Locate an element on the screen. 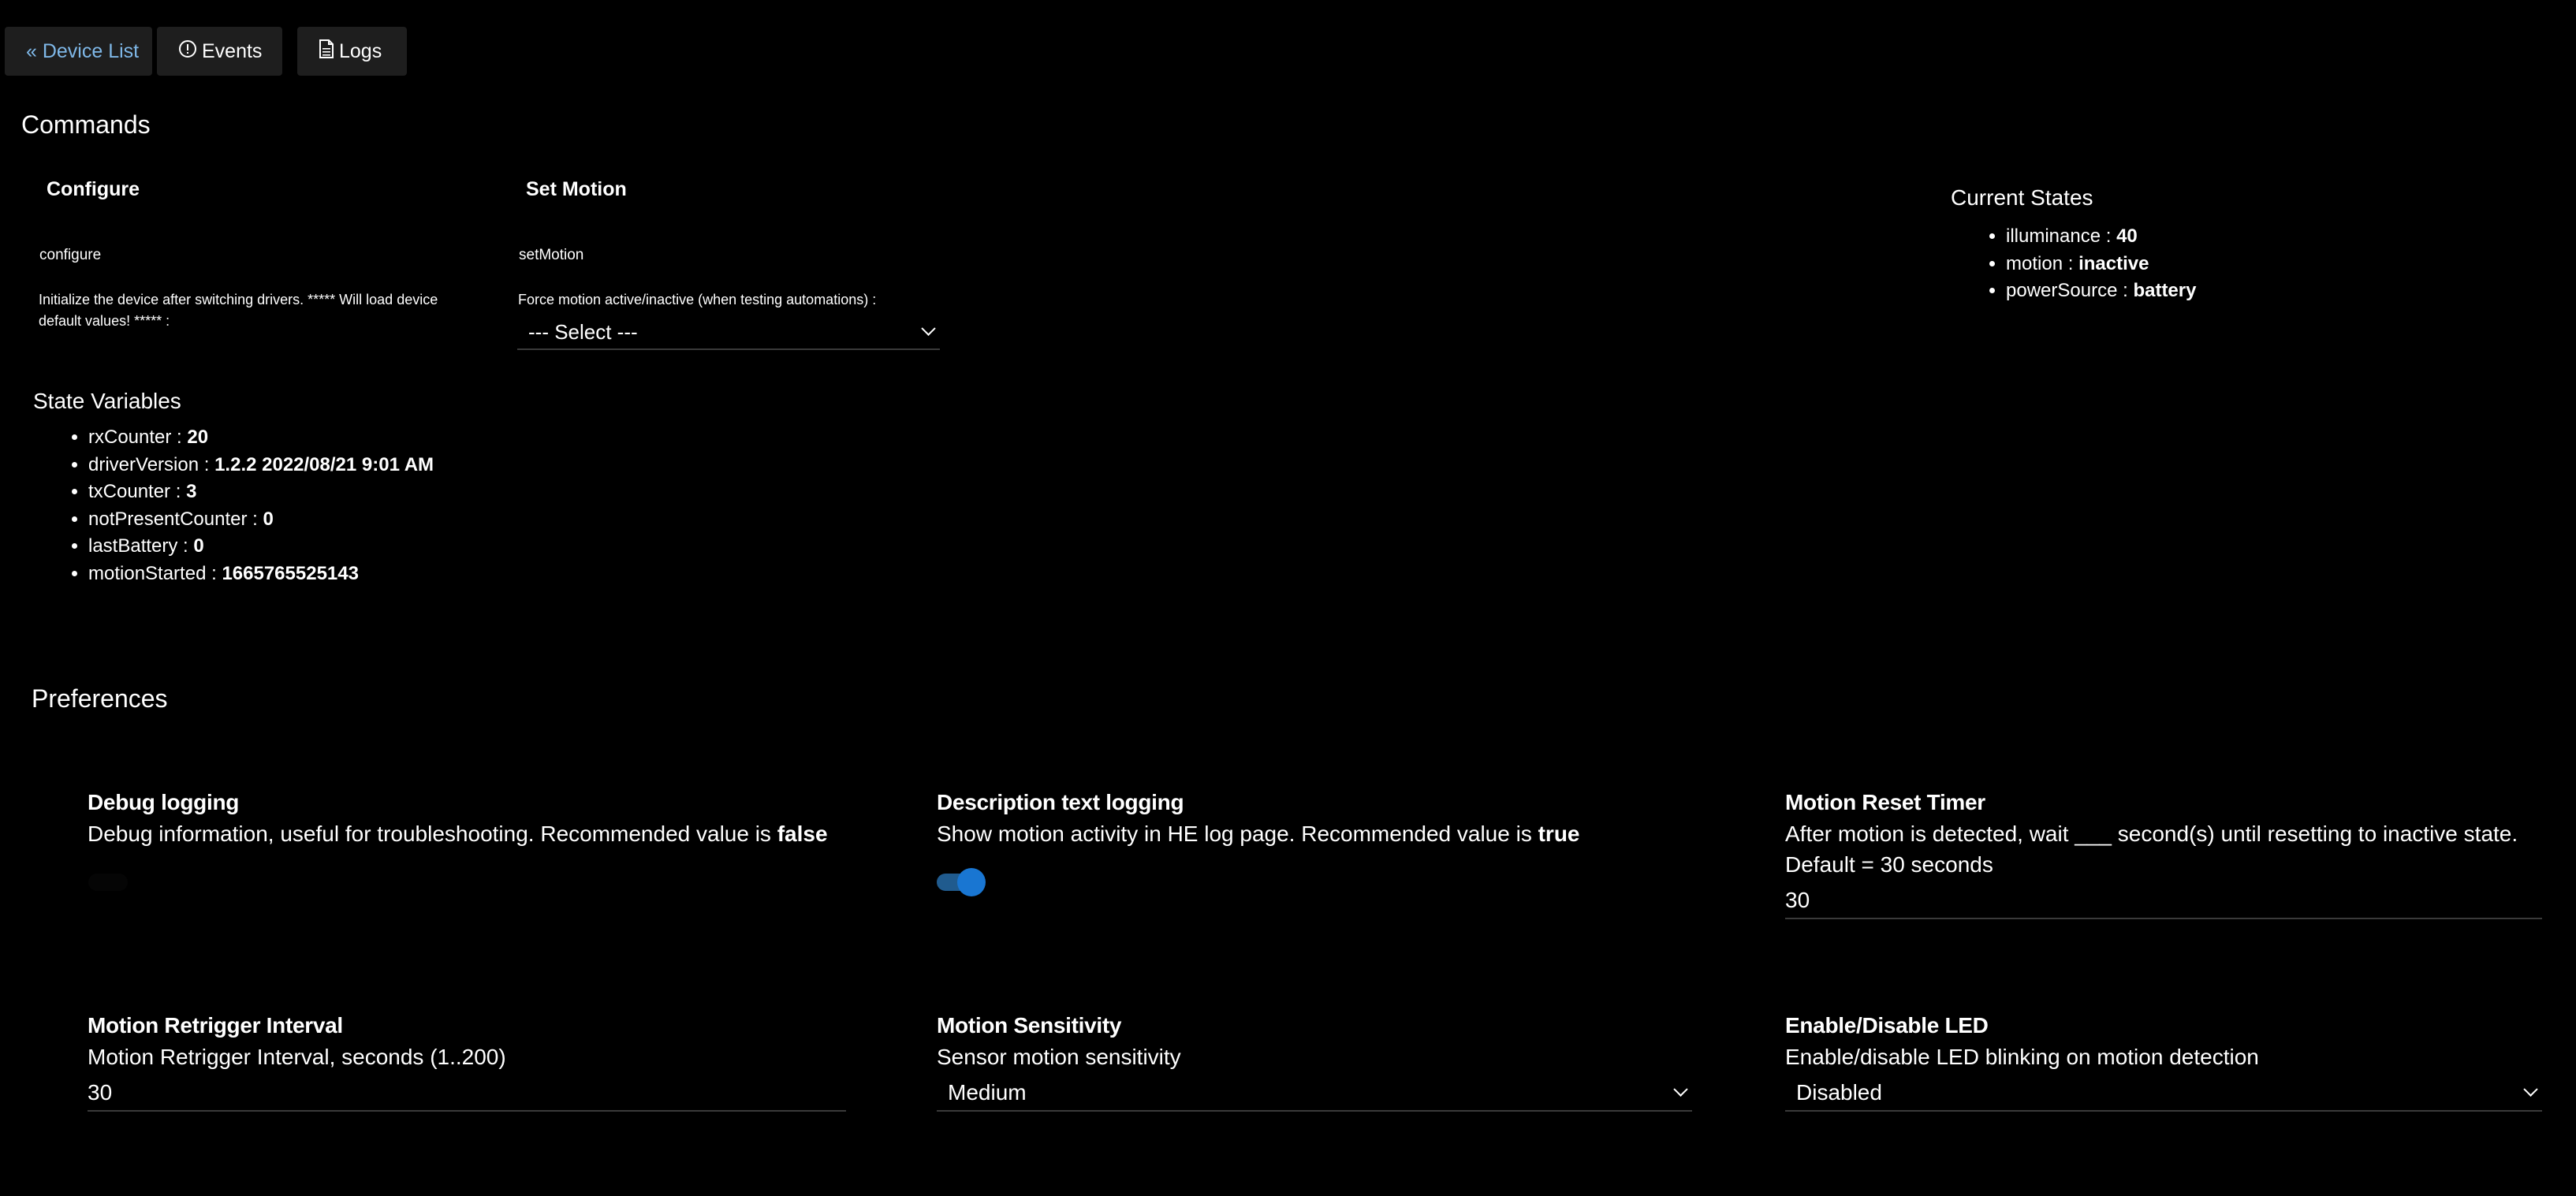 The height and width of the screenshot is (1196, 2576). command-configure: Configure is located at coordinates (258, 190).